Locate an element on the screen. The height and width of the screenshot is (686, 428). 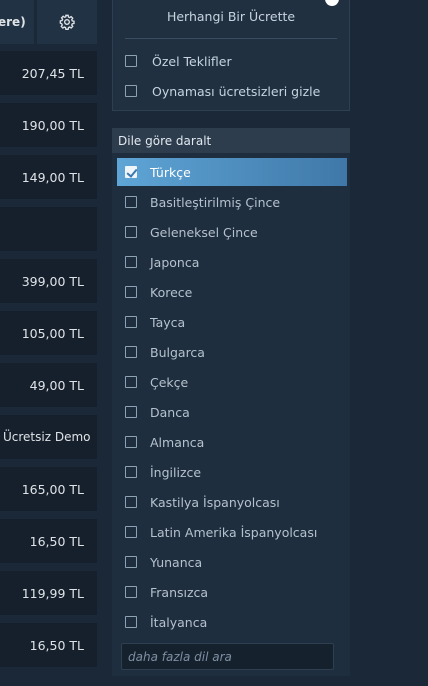
language-option: Bulgarca is located at coordinates (232, 352).